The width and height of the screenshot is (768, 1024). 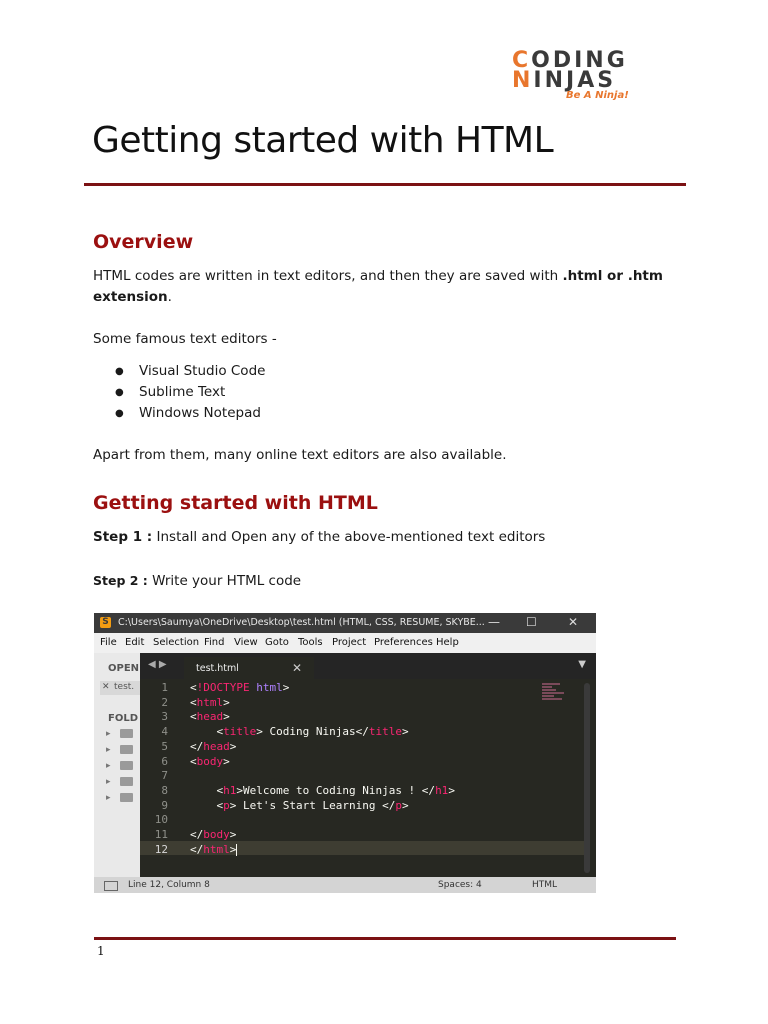 What do you see at coordinates (310, 642) in the screenshot?
I see `menu-tools: Tools` at bounding box center [310, 642].